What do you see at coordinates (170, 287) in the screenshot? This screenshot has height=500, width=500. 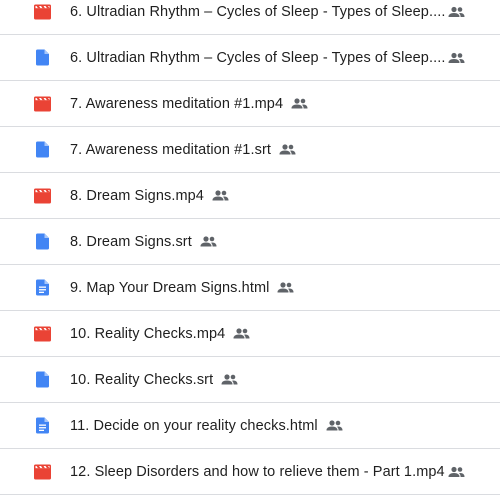 I see `file-name: 9. Map Your Dream Signs.html` at bounding box center [170, 287].